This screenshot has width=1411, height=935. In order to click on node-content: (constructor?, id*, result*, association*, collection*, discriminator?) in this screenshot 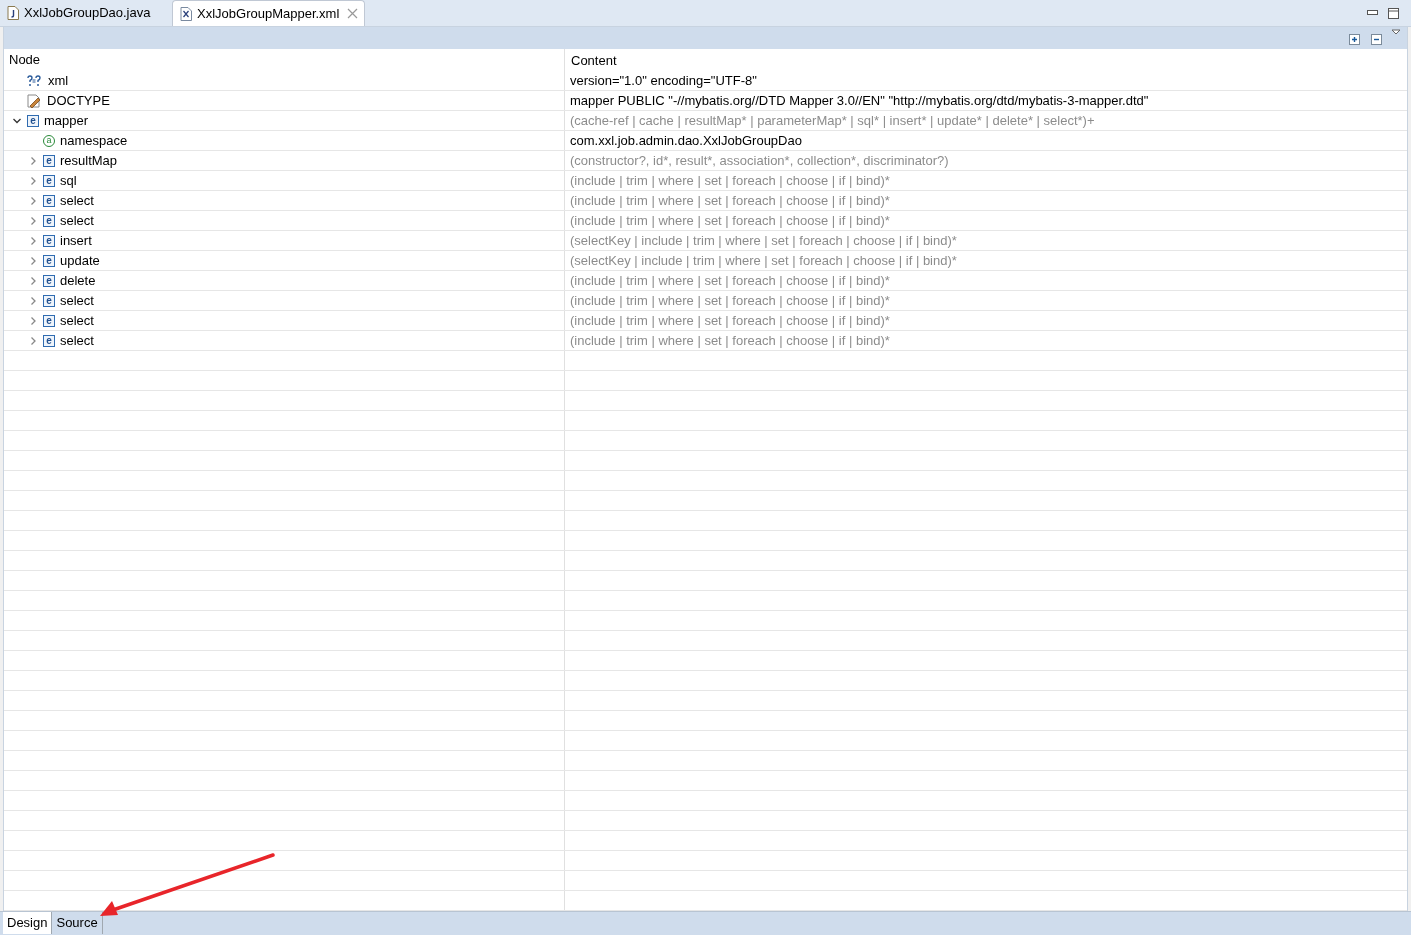, I will do `click(759, 160)`.